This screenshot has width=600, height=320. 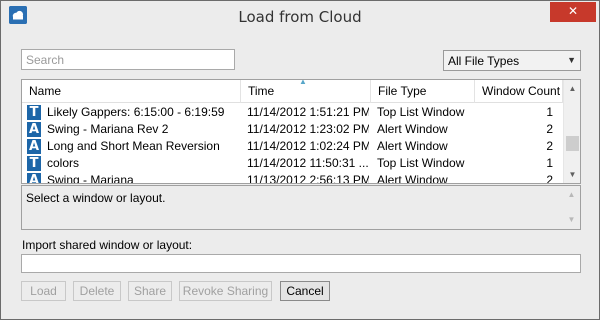 What do you see at coordinates (97, 291) in the screenshot?
I see `delete-button: Delete` at bounding box center [97, 291].